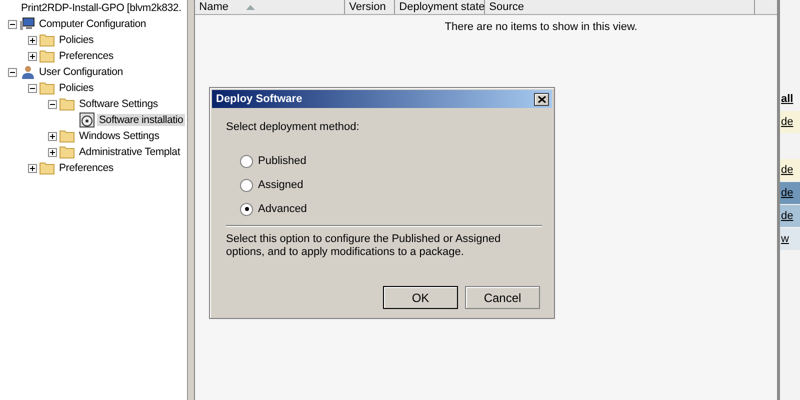 This screenshot has width=800, height=400. I want to click on tree-item: Windows Settings, so click(119, 136).